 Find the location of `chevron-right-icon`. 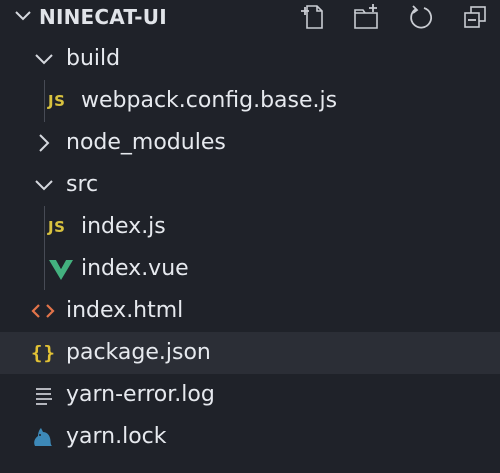

chevron-right-icon is located at coordinates (44, 143).